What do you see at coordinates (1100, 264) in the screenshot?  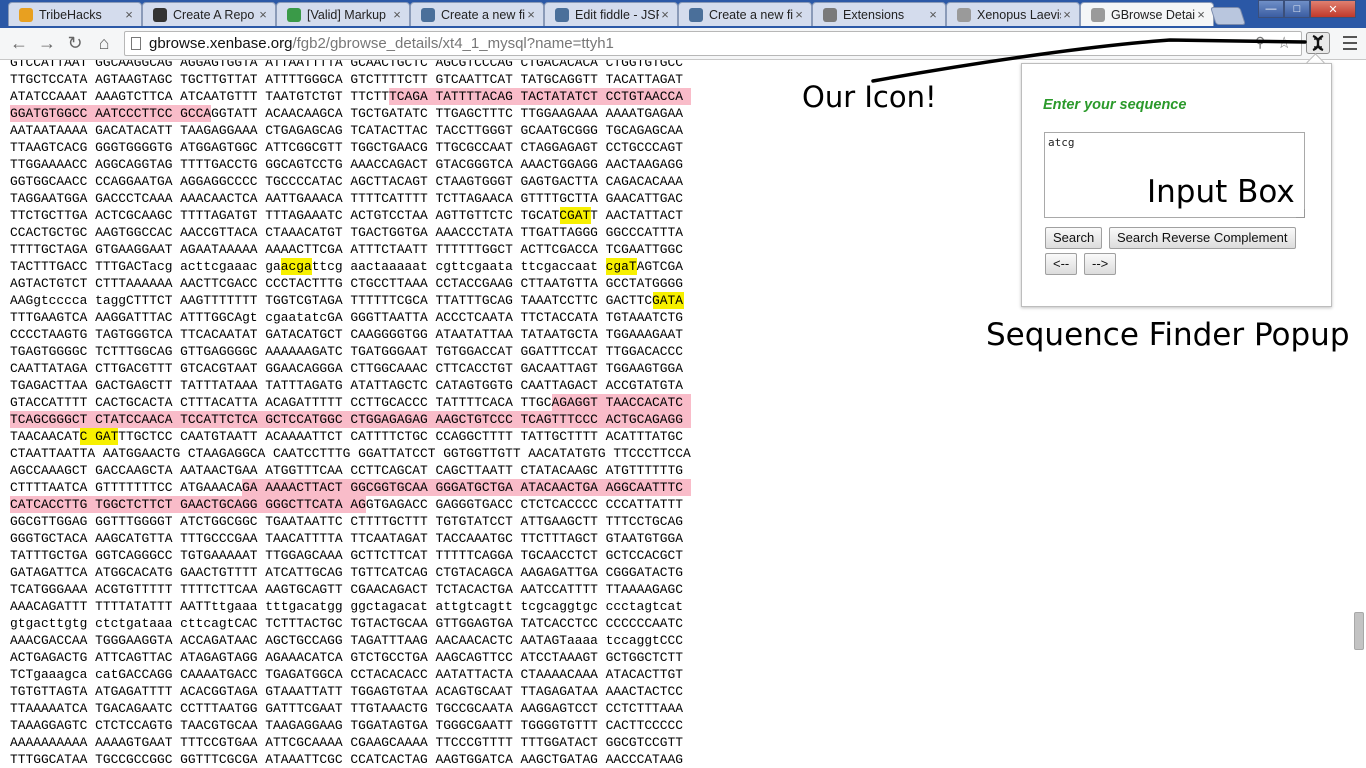 I see `next-match-button: -->` at bounding box center [1100, 264].